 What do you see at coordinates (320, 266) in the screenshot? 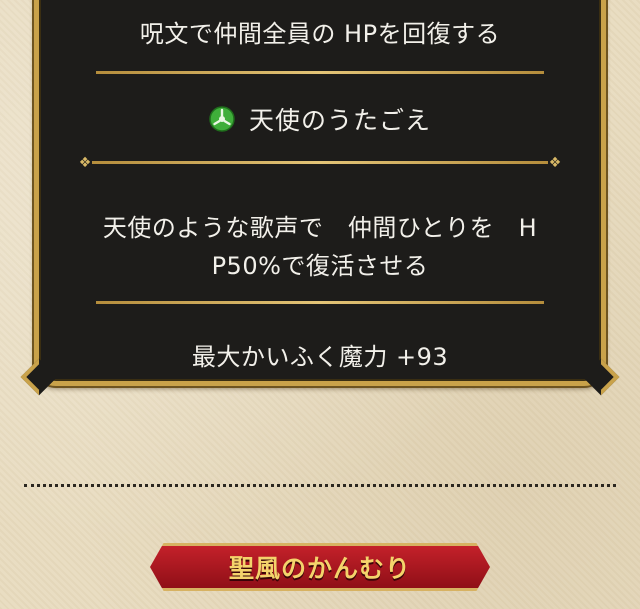
I see `spell-description-line2: P50%で復活させる` at bounding box center [320, 266].